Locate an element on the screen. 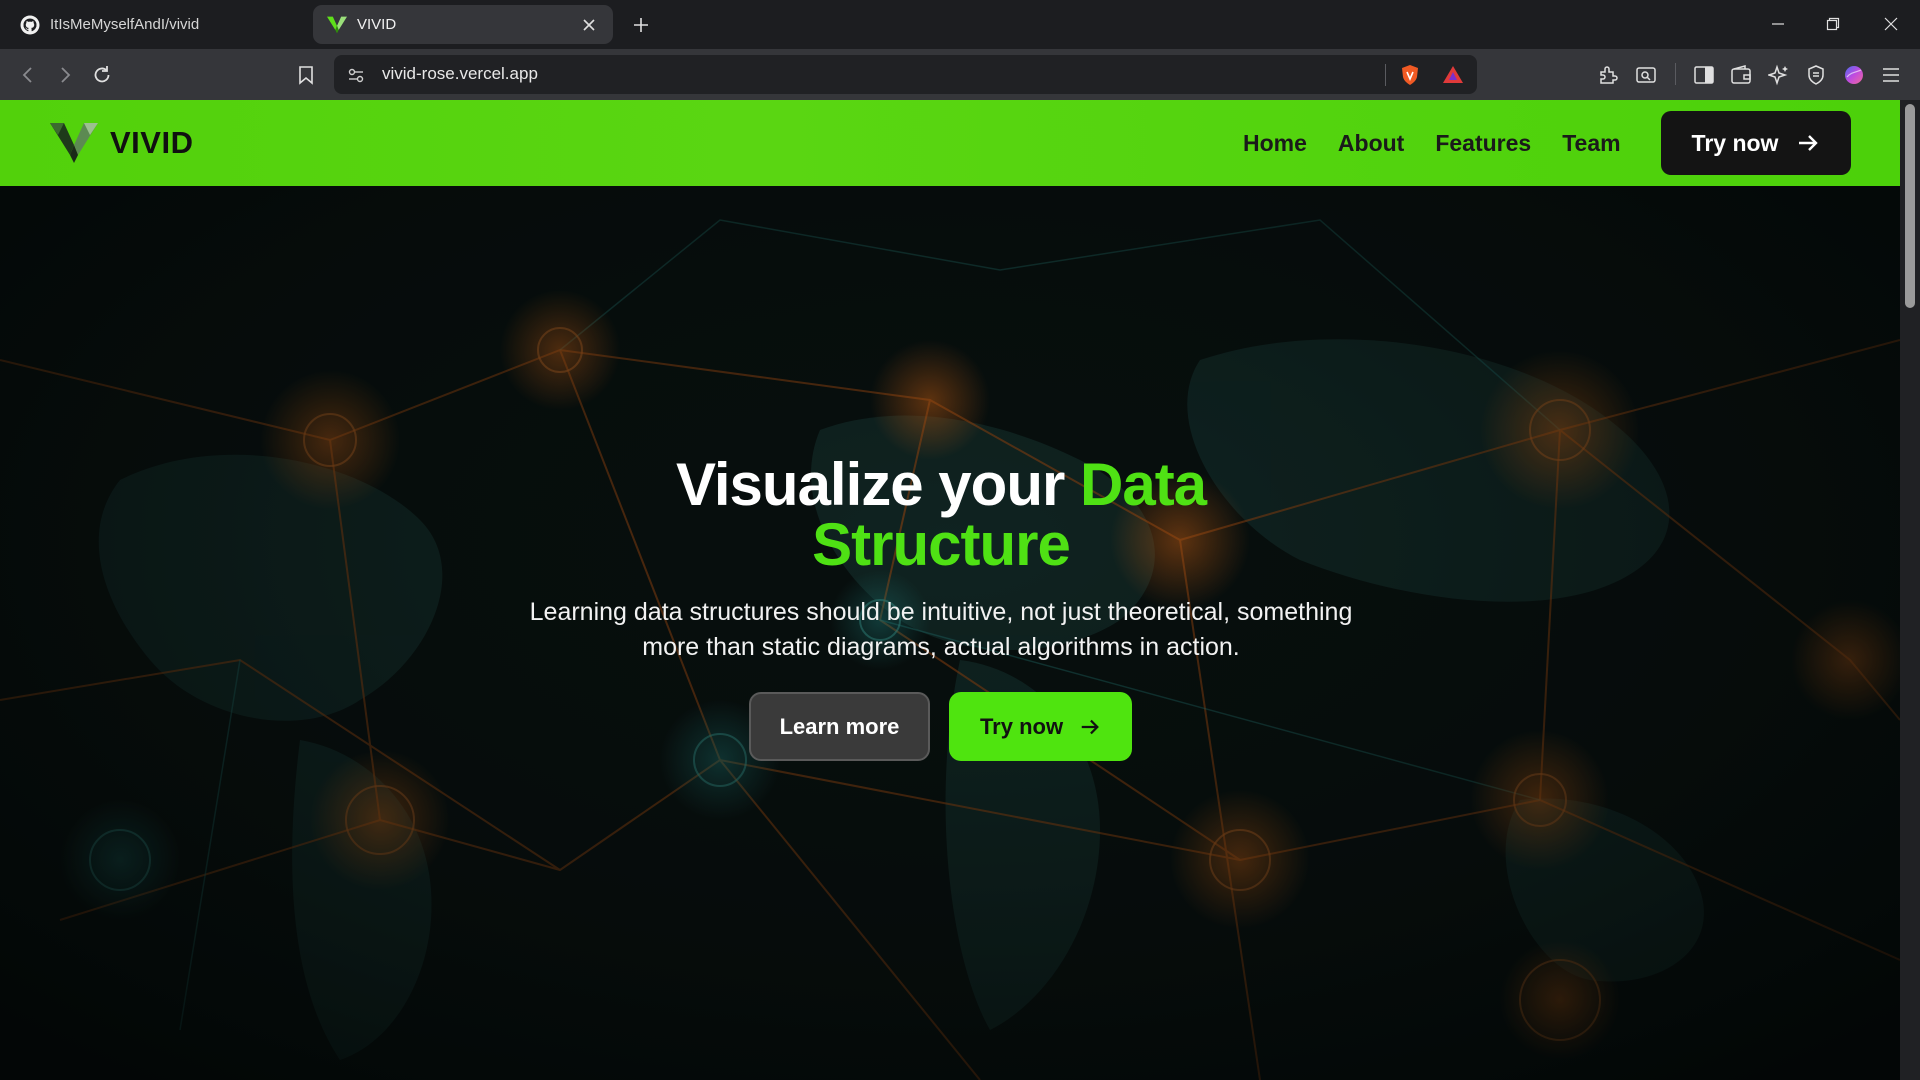 The image size is (1920, 1080). forward-icon is located at coordinates (65, 75).